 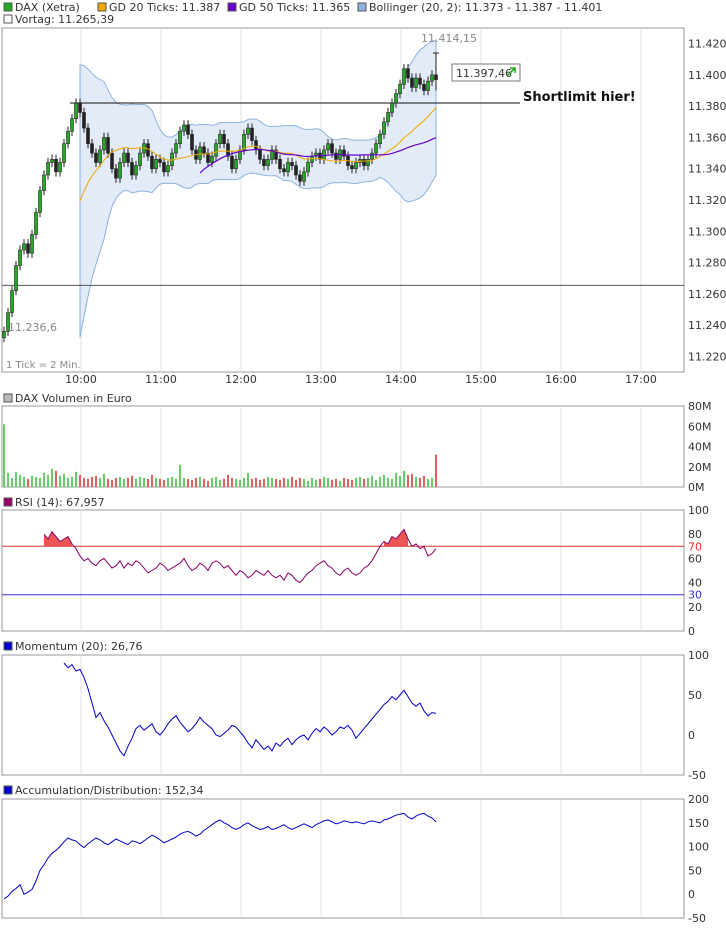 What do you see at coordinates (698, 799) in the screenshot?
I see `y-tick-label: 200` at bounding box center [698, 799].